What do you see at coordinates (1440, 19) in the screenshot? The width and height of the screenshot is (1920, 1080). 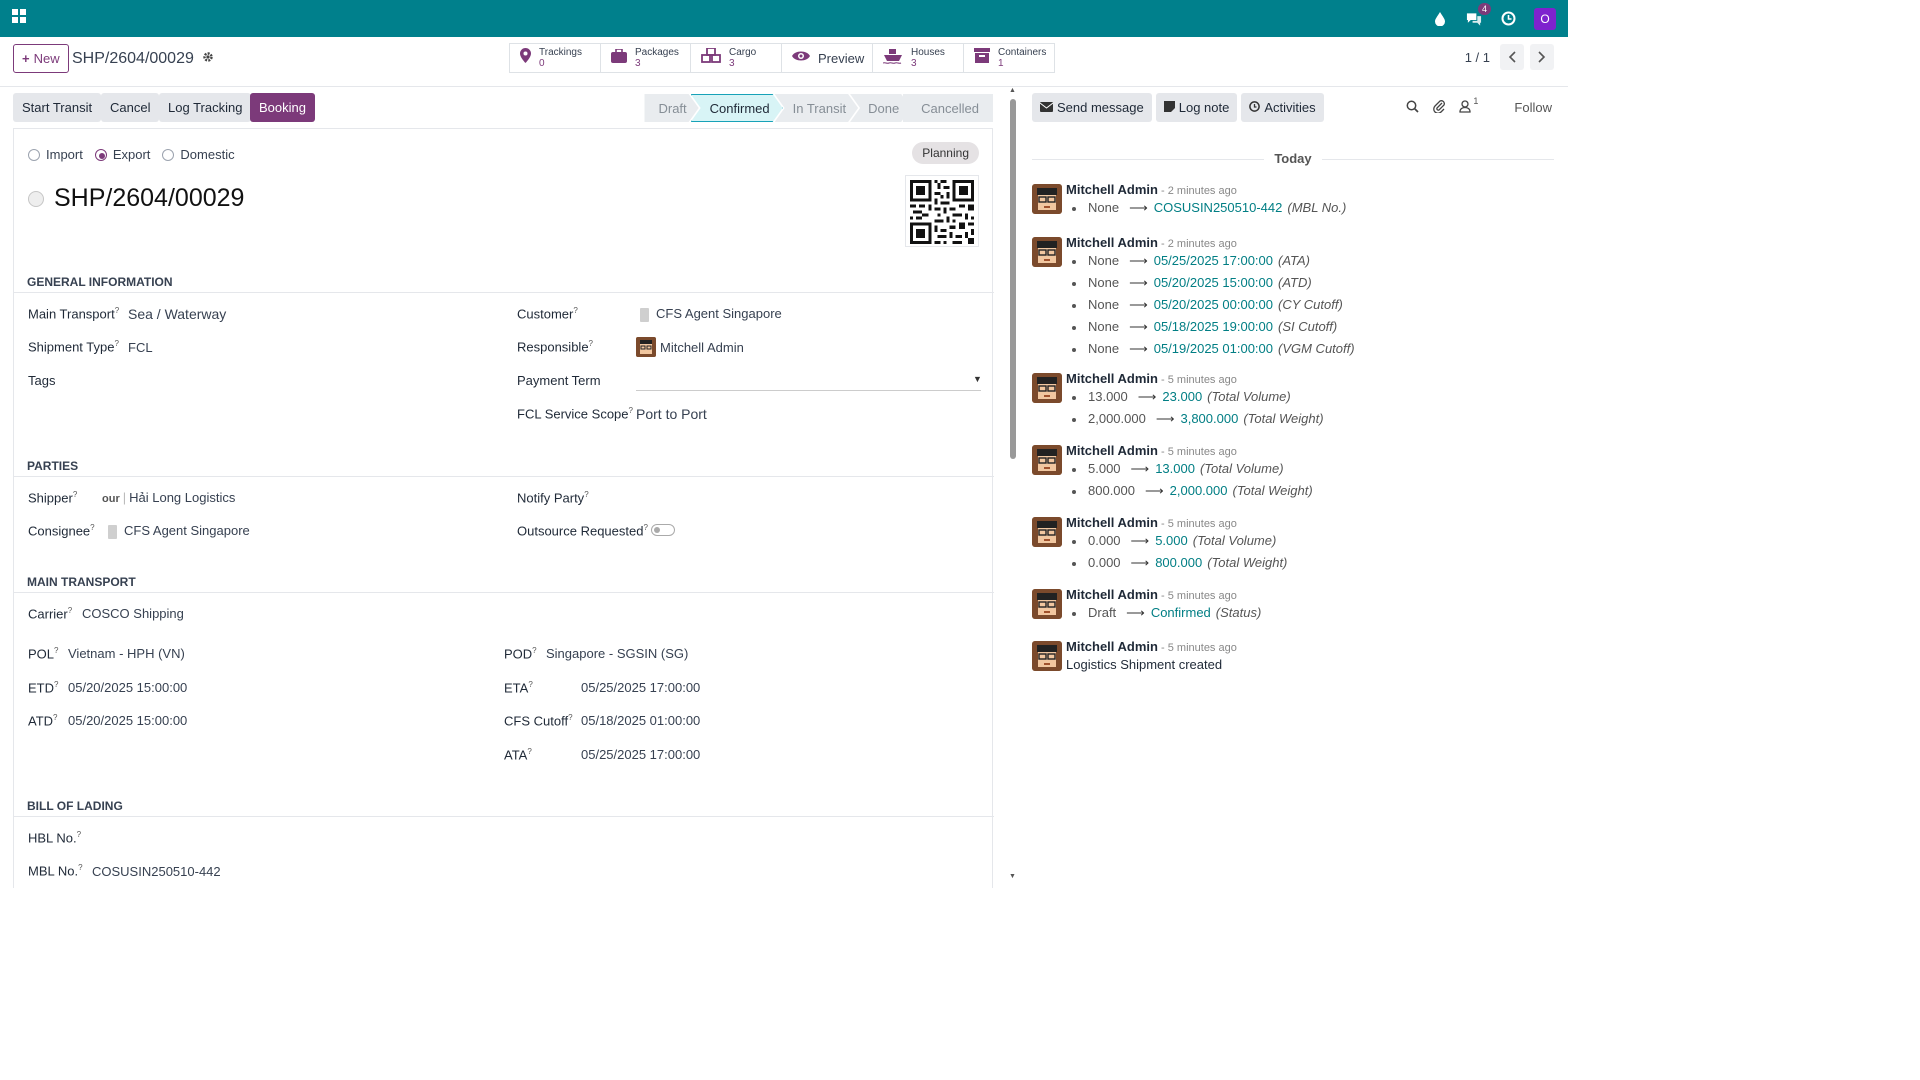 I see `droplet-icon` at bounding box center [1440, 19].